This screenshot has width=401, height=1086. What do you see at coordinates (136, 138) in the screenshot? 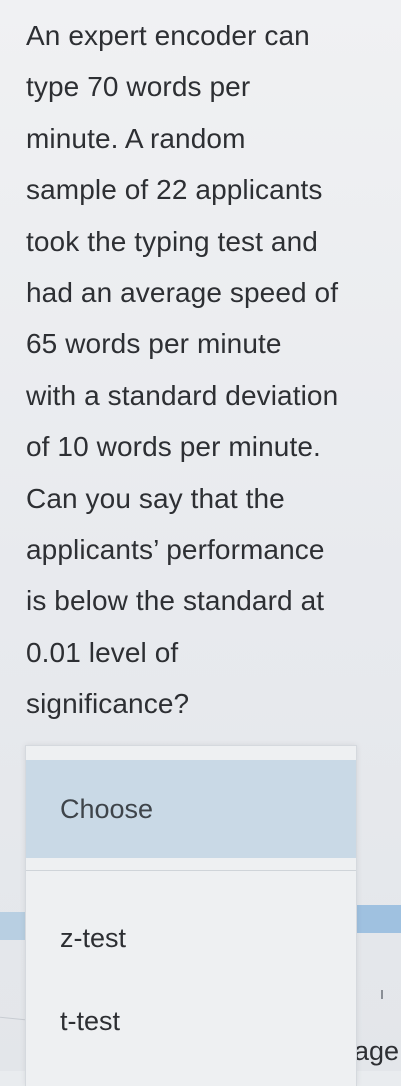
I see `question-line: minute. A random` at bounding box center [136, 138].